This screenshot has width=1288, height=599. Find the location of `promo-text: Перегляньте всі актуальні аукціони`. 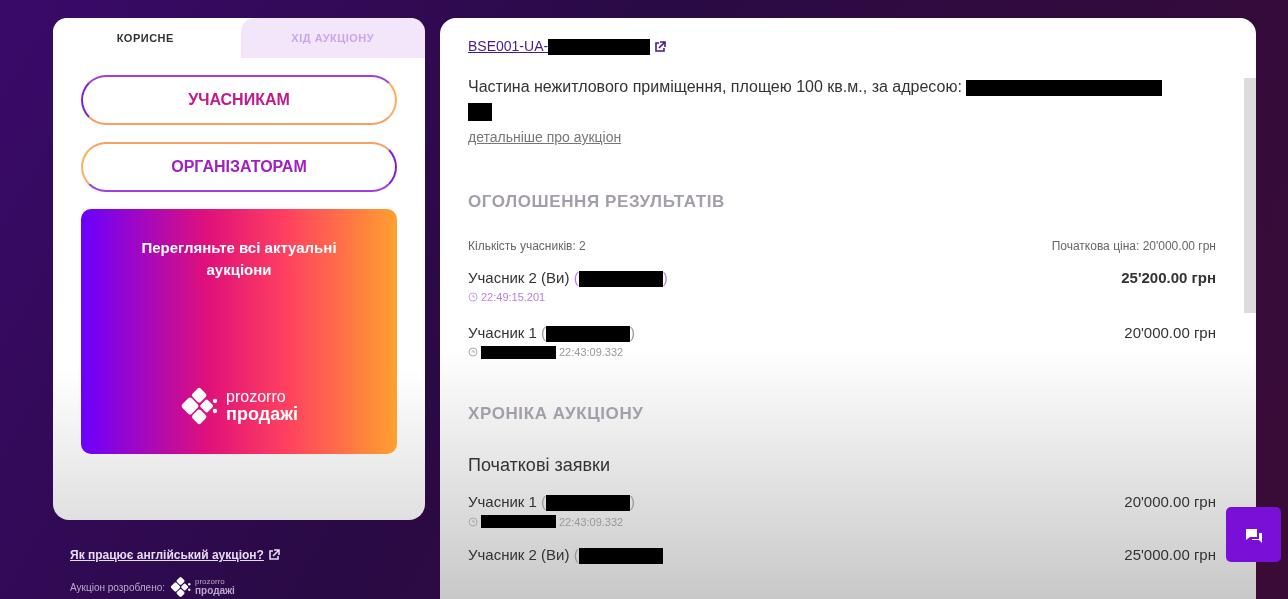

promo-text: Перегляньте всі актуальні аукціони is located at coordinates (239, 259).